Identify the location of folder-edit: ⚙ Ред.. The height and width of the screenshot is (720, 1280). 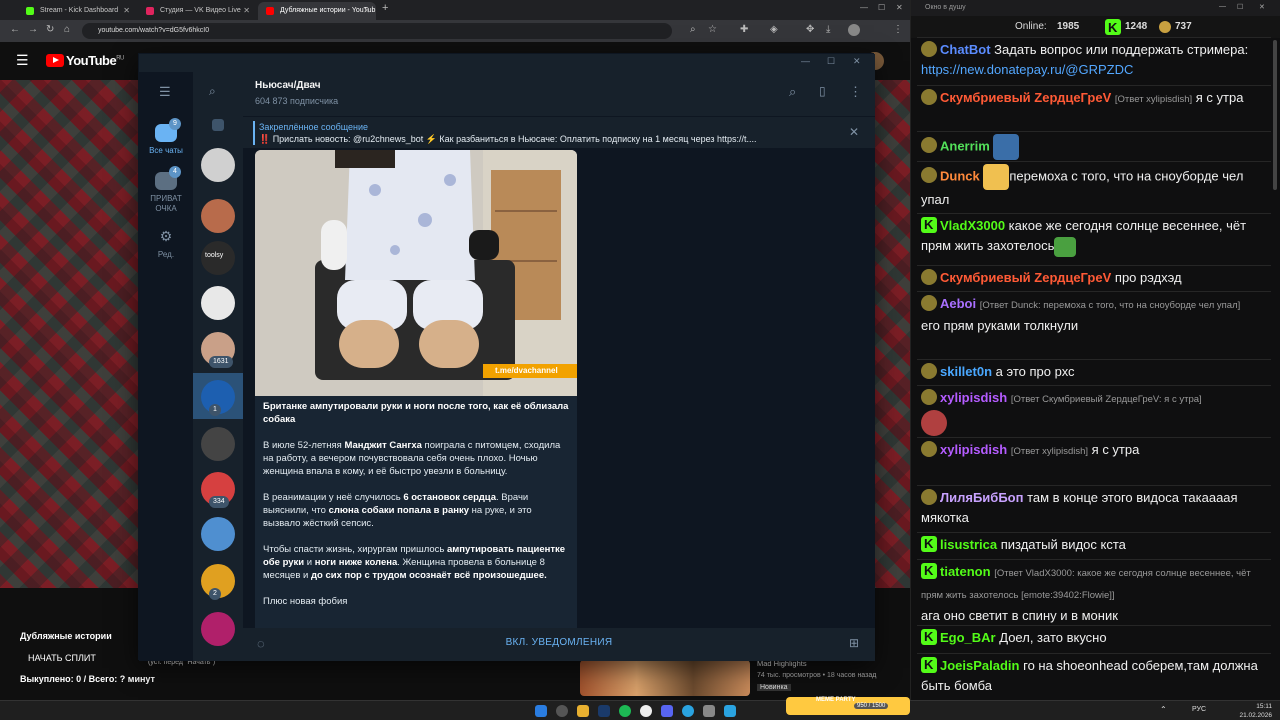
(166, 243).